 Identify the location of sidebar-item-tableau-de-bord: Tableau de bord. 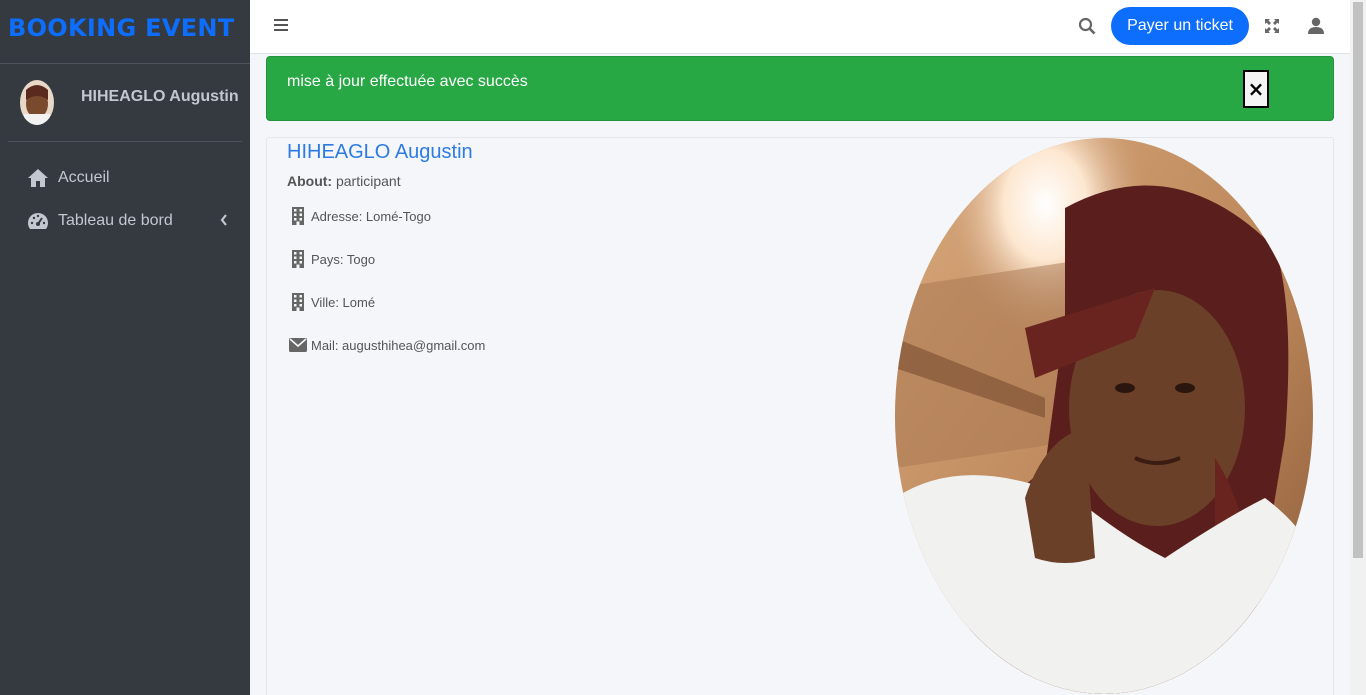
(125, 220).